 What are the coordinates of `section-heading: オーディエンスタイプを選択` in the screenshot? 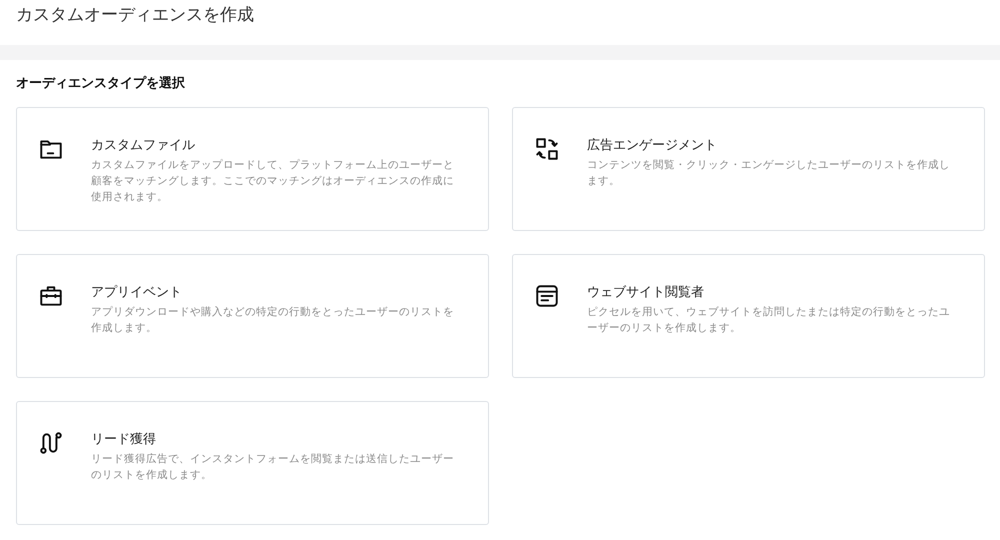 It's located at (101, 84).